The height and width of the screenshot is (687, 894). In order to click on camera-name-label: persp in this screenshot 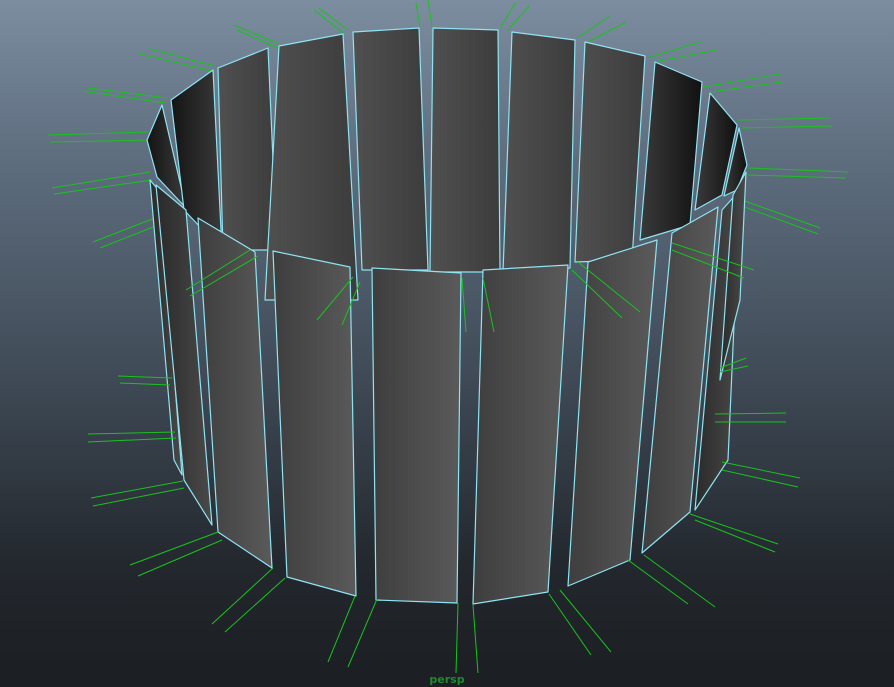, I will do `click(447, 679)`.